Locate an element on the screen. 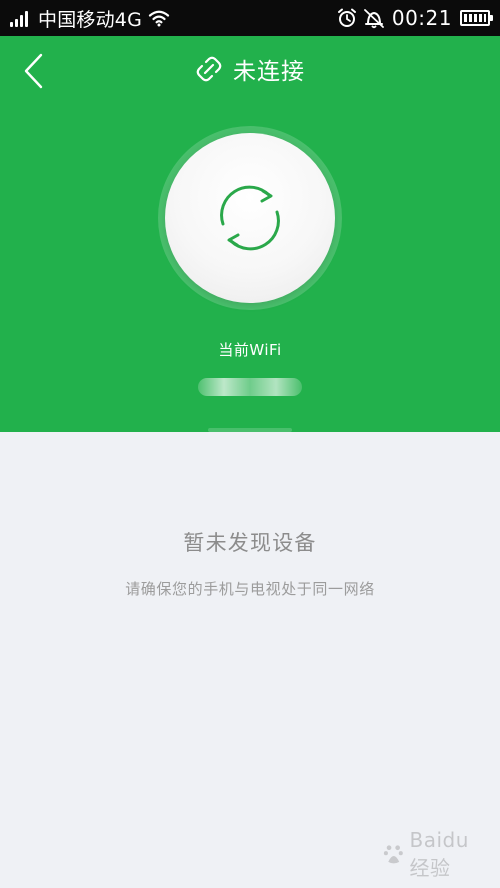 Image resolution: width=500 pixels, height=888 pixels. battery-icon is located at coordinates (476, 18).